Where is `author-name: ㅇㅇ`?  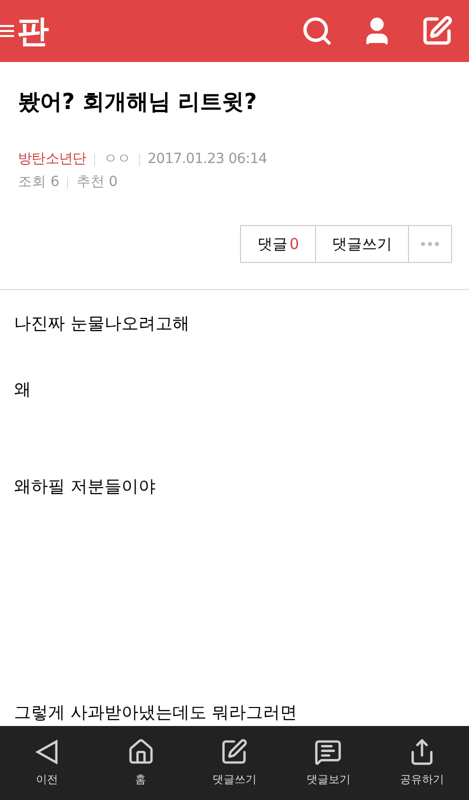 author-name: ㅇㅇ is located at coordinates (117, 159).